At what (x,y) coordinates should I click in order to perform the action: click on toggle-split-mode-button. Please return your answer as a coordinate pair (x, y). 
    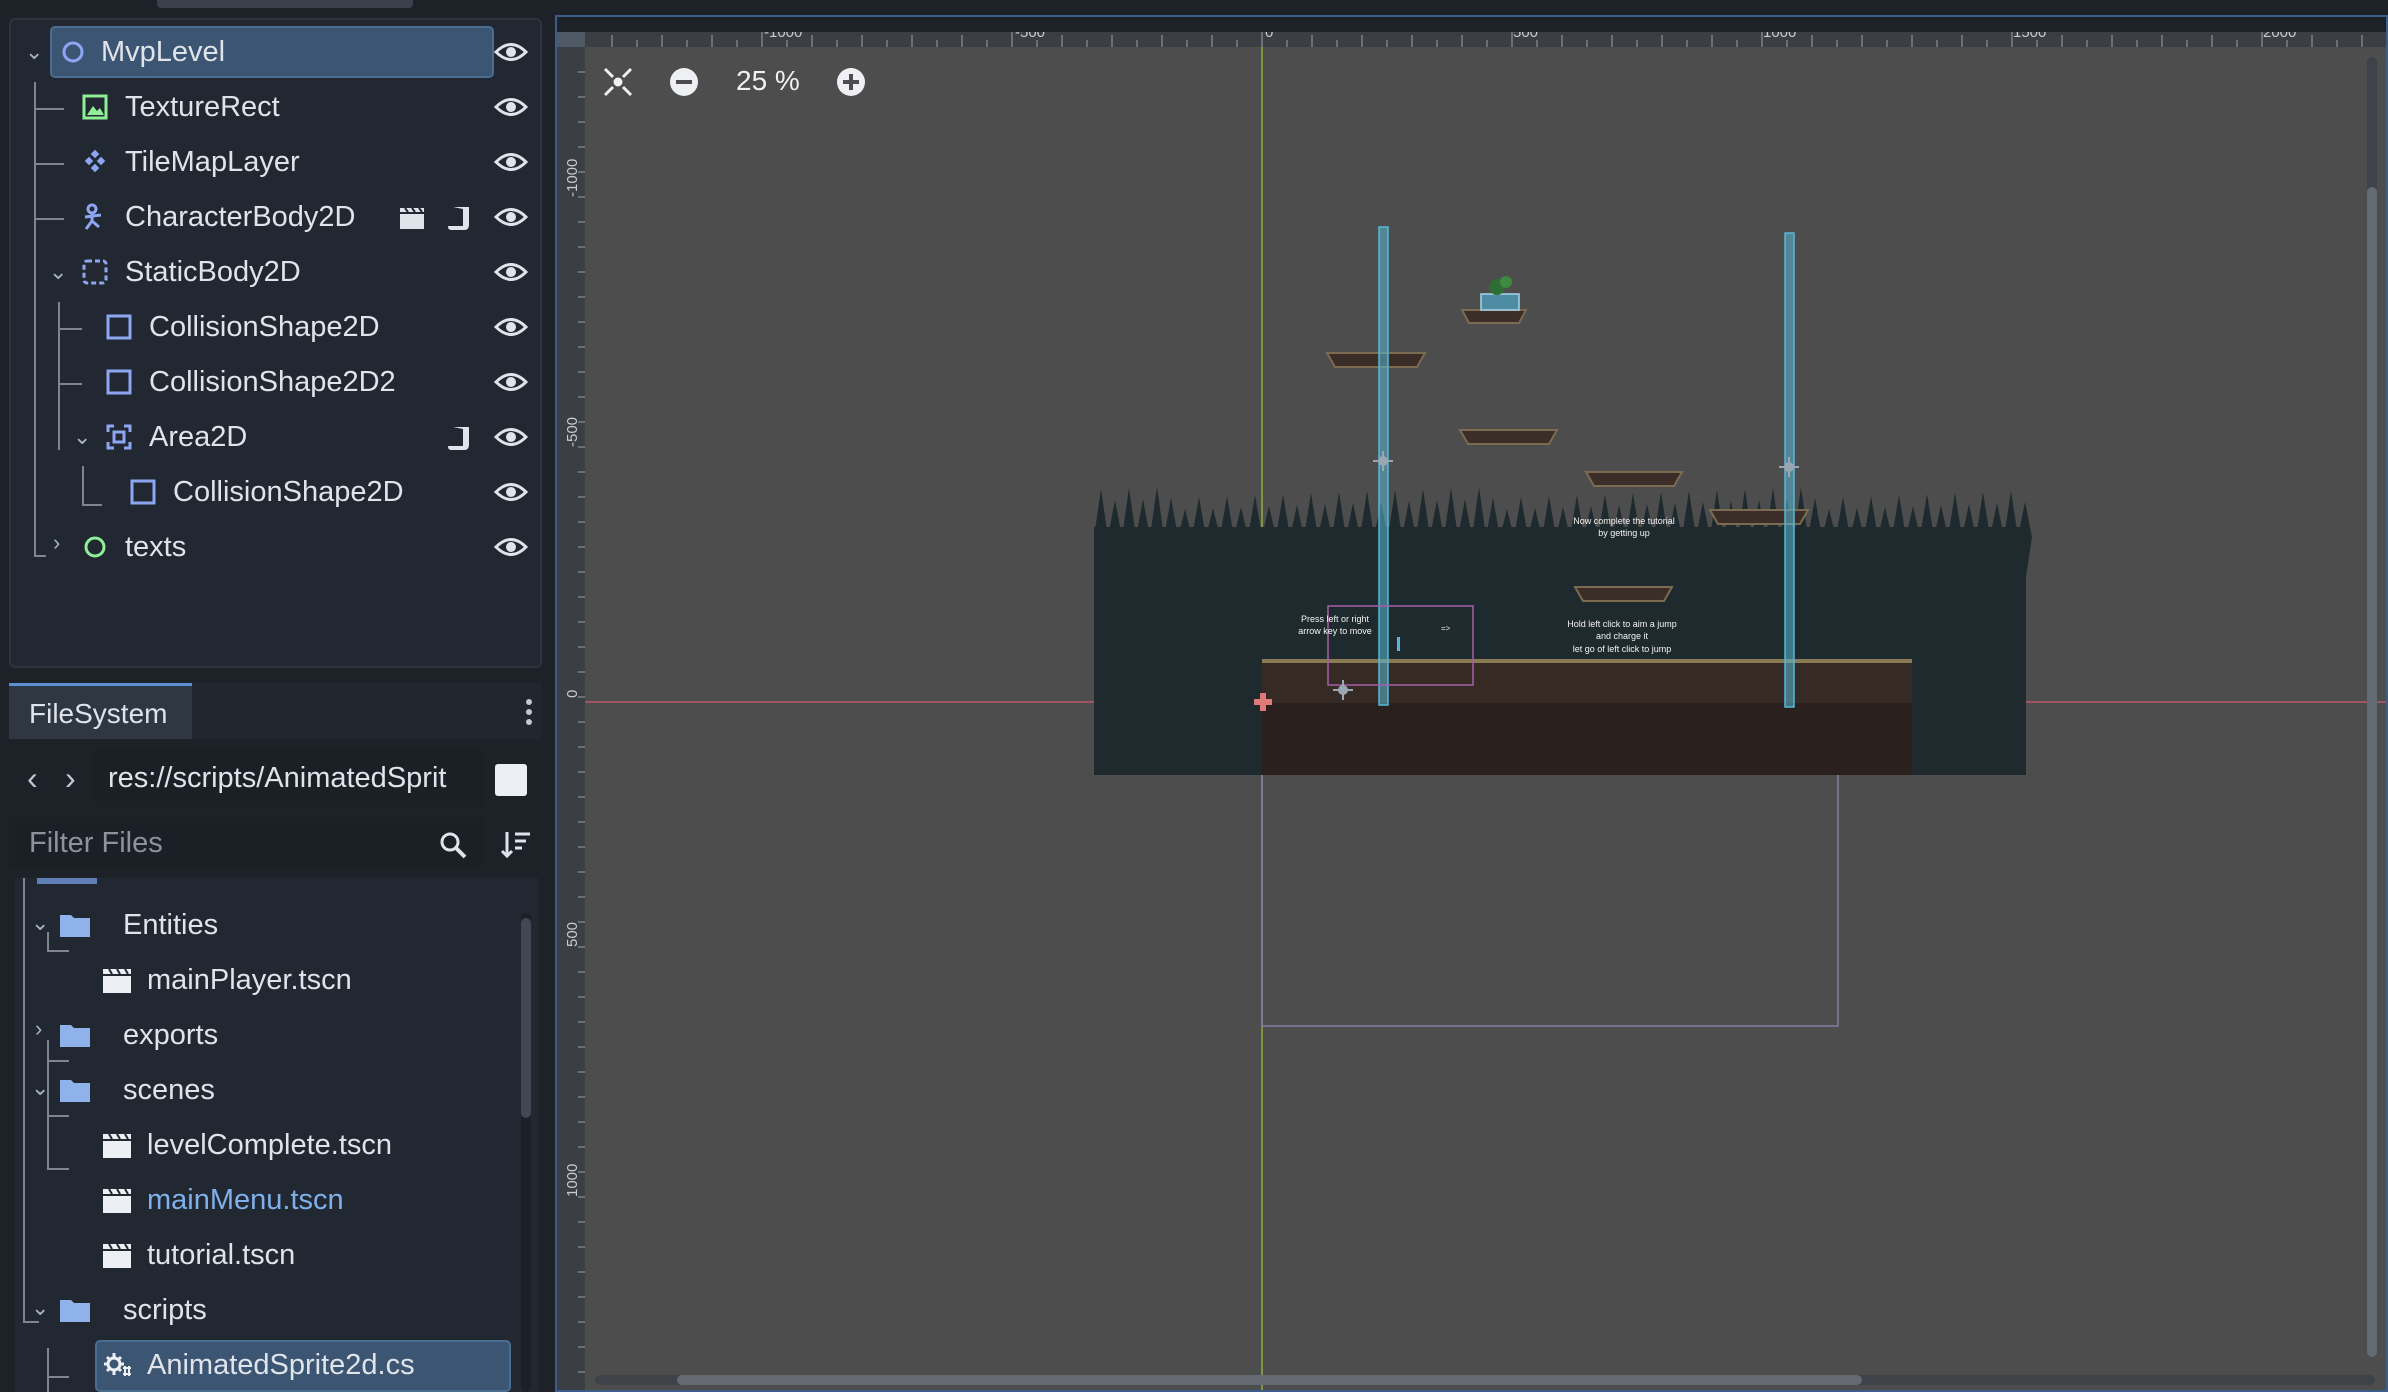
    Looking at the image, I should click on (511, 780).